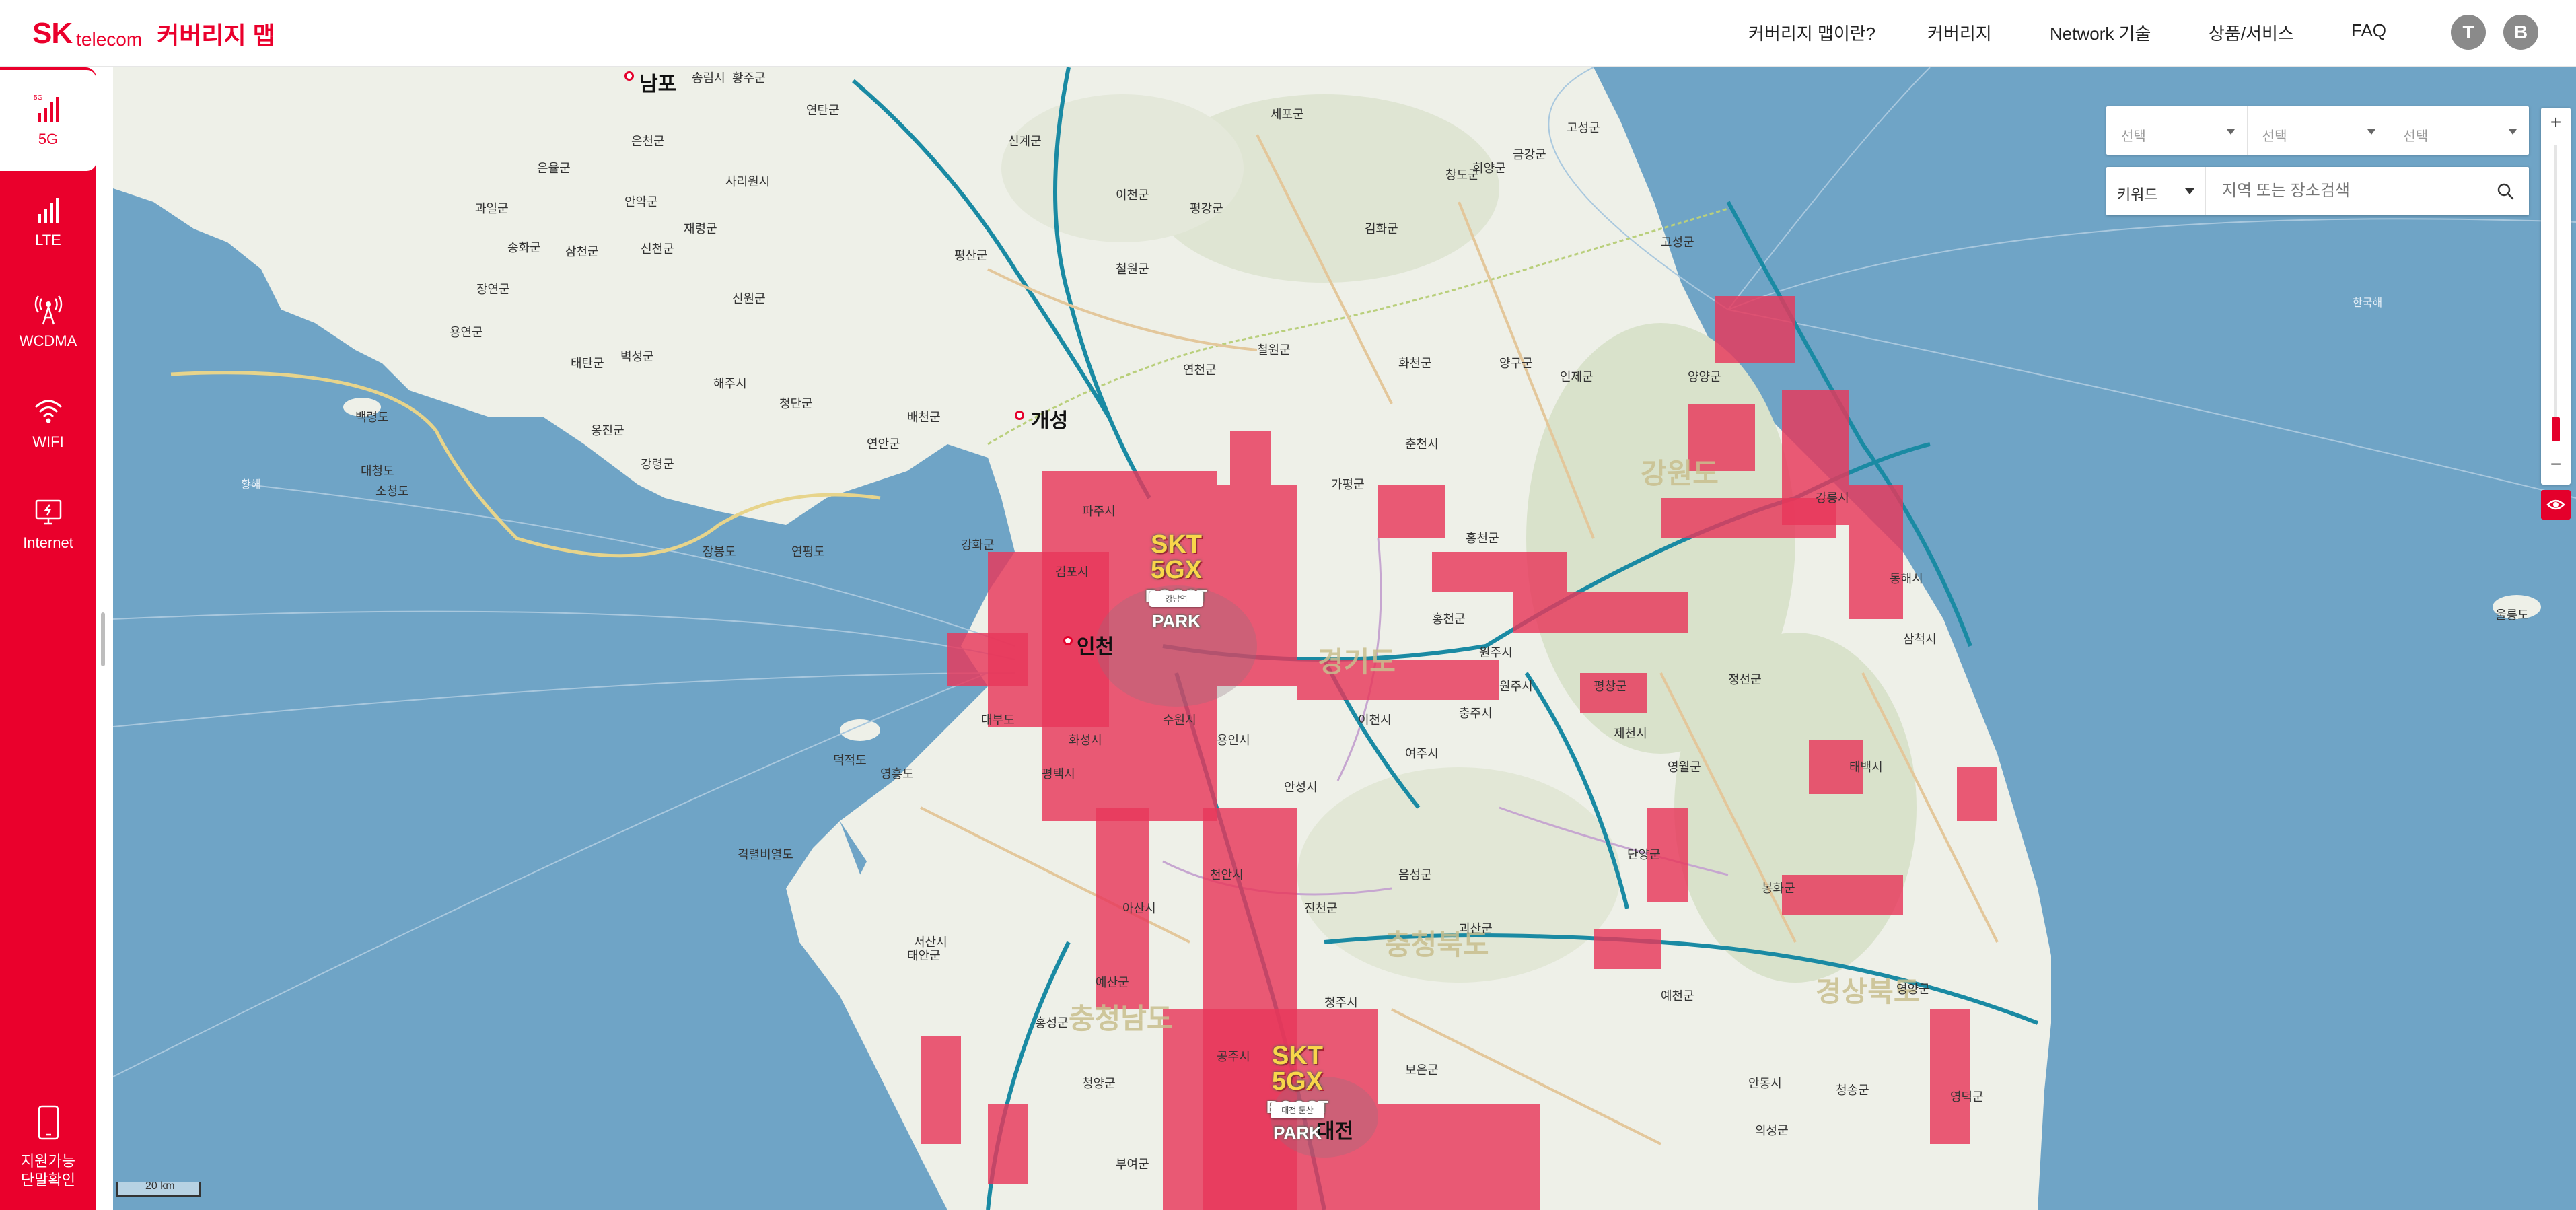 This screenshot has height=1210, width=2576. Describe the element at coordinates (1176, 599) in the screenshot. I see `boost-park-tag: 강남역` at that location.